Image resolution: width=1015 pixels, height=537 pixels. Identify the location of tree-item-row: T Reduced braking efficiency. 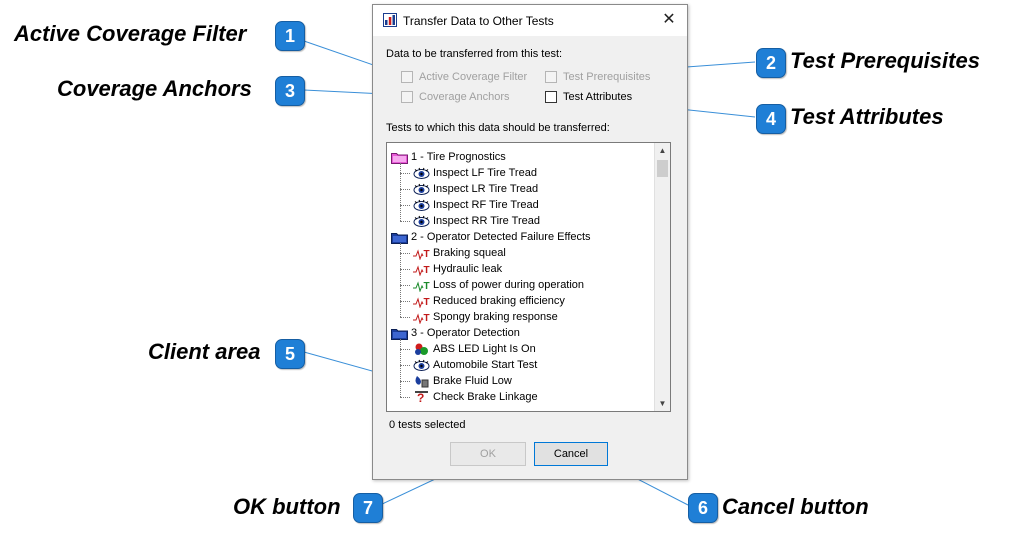
(489, 301).